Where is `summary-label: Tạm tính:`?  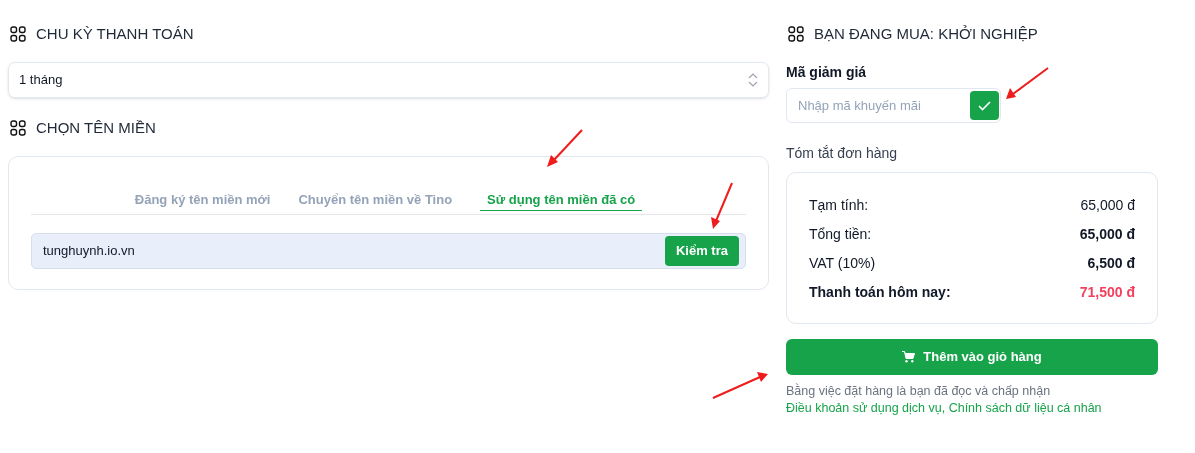
summary-label: Tạm tính: is located at coordinates (839, 205).